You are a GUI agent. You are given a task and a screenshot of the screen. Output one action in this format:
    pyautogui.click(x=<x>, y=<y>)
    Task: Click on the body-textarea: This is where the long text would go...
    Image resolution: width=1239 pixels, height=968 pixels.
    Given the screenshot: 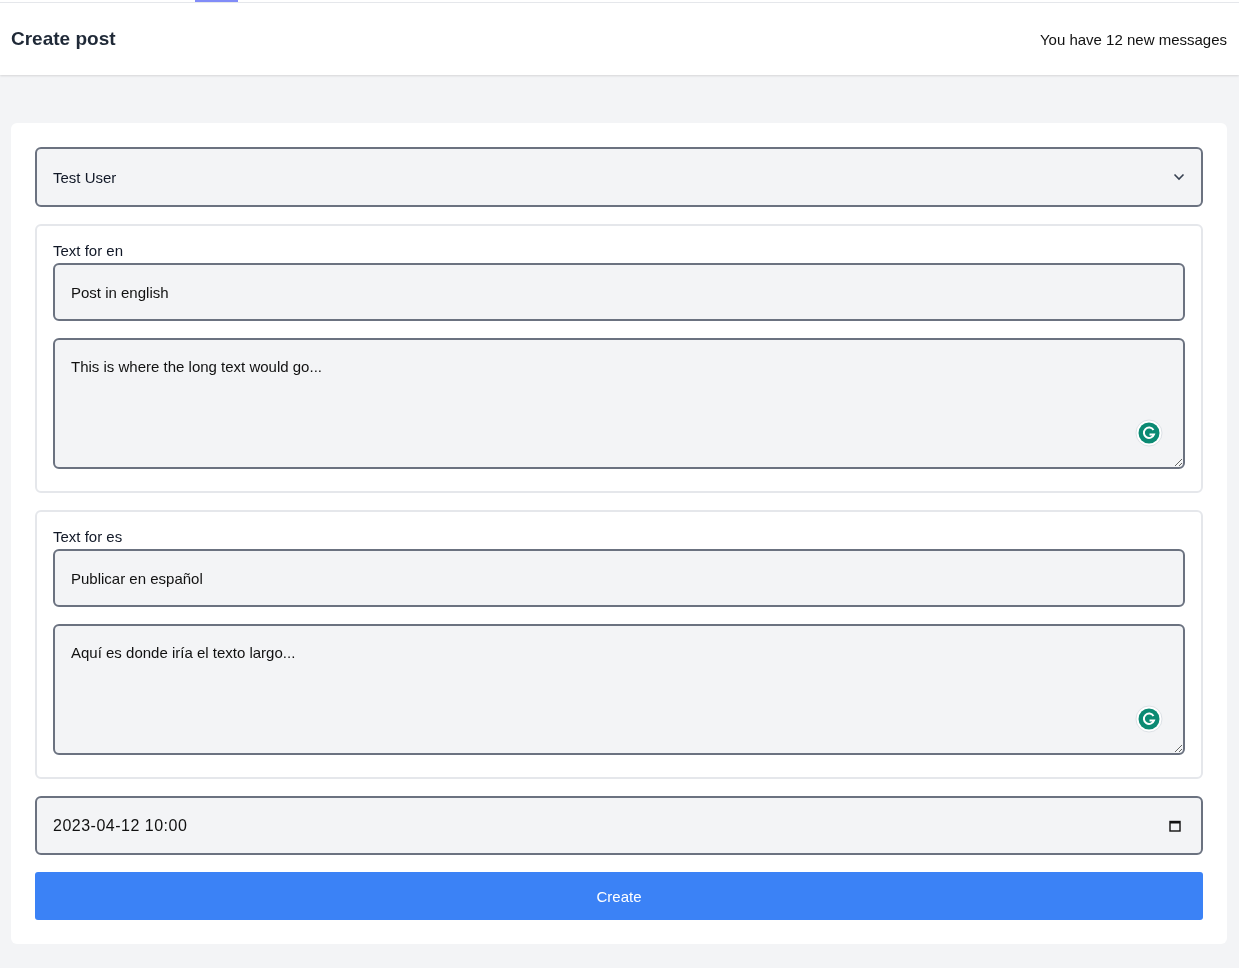 What is the action you would take?
    pyautogui.click(x=619, y=403)
    